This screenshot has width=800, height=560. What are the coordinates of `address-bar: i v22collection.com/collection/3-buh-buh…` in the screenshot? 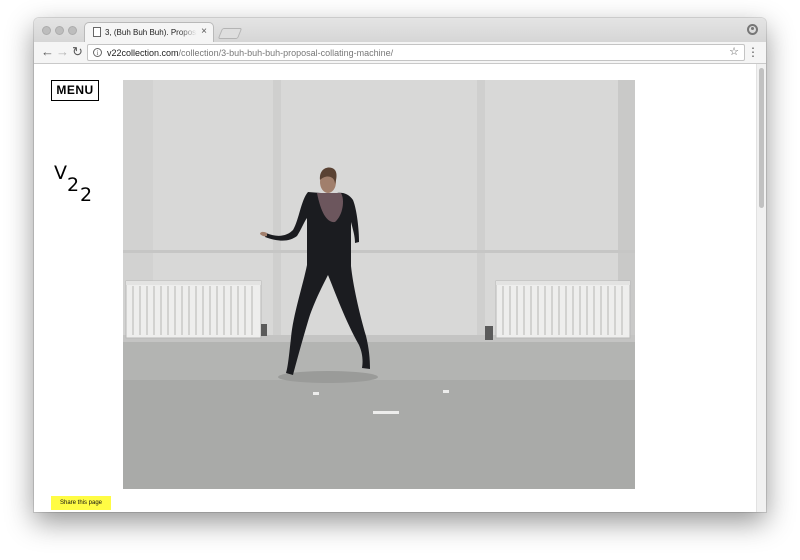 It's located at (416, 52).